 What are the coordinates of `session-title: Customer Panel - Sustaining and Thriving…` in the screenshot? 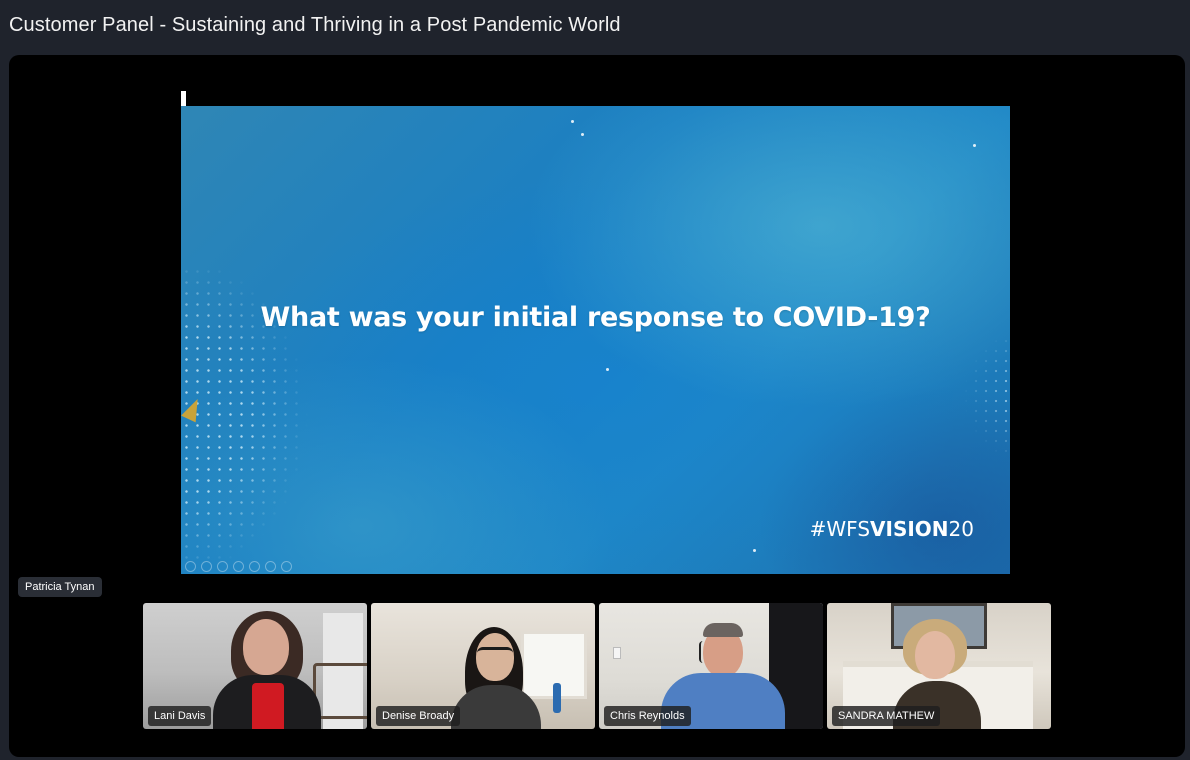 It's located at (315, 25).